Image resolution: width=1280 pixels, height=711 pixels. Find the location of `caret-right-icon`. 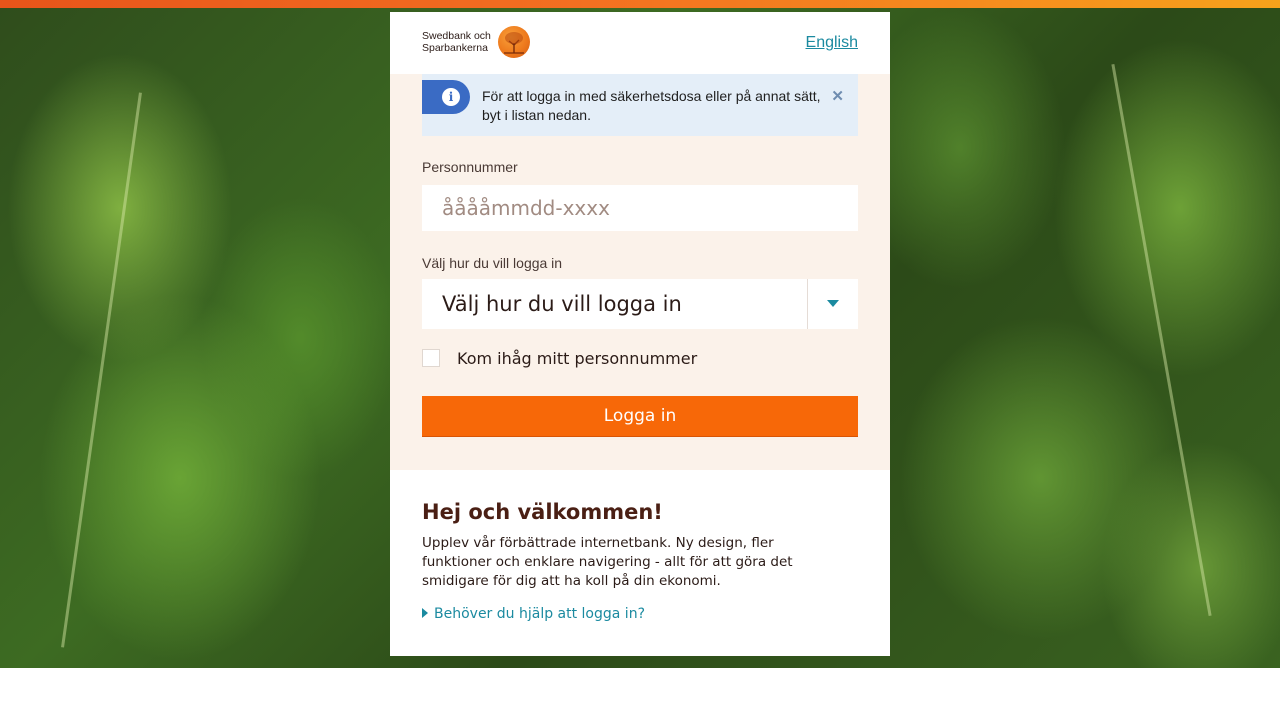

caret-right-icon is located at coordinates (425, 613).